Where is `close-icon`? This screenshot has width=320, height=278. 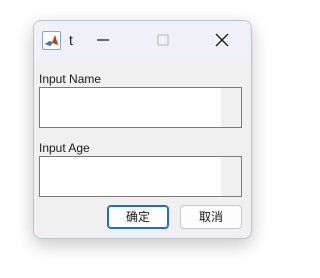 close-icon is located at coordinates (222, 40).